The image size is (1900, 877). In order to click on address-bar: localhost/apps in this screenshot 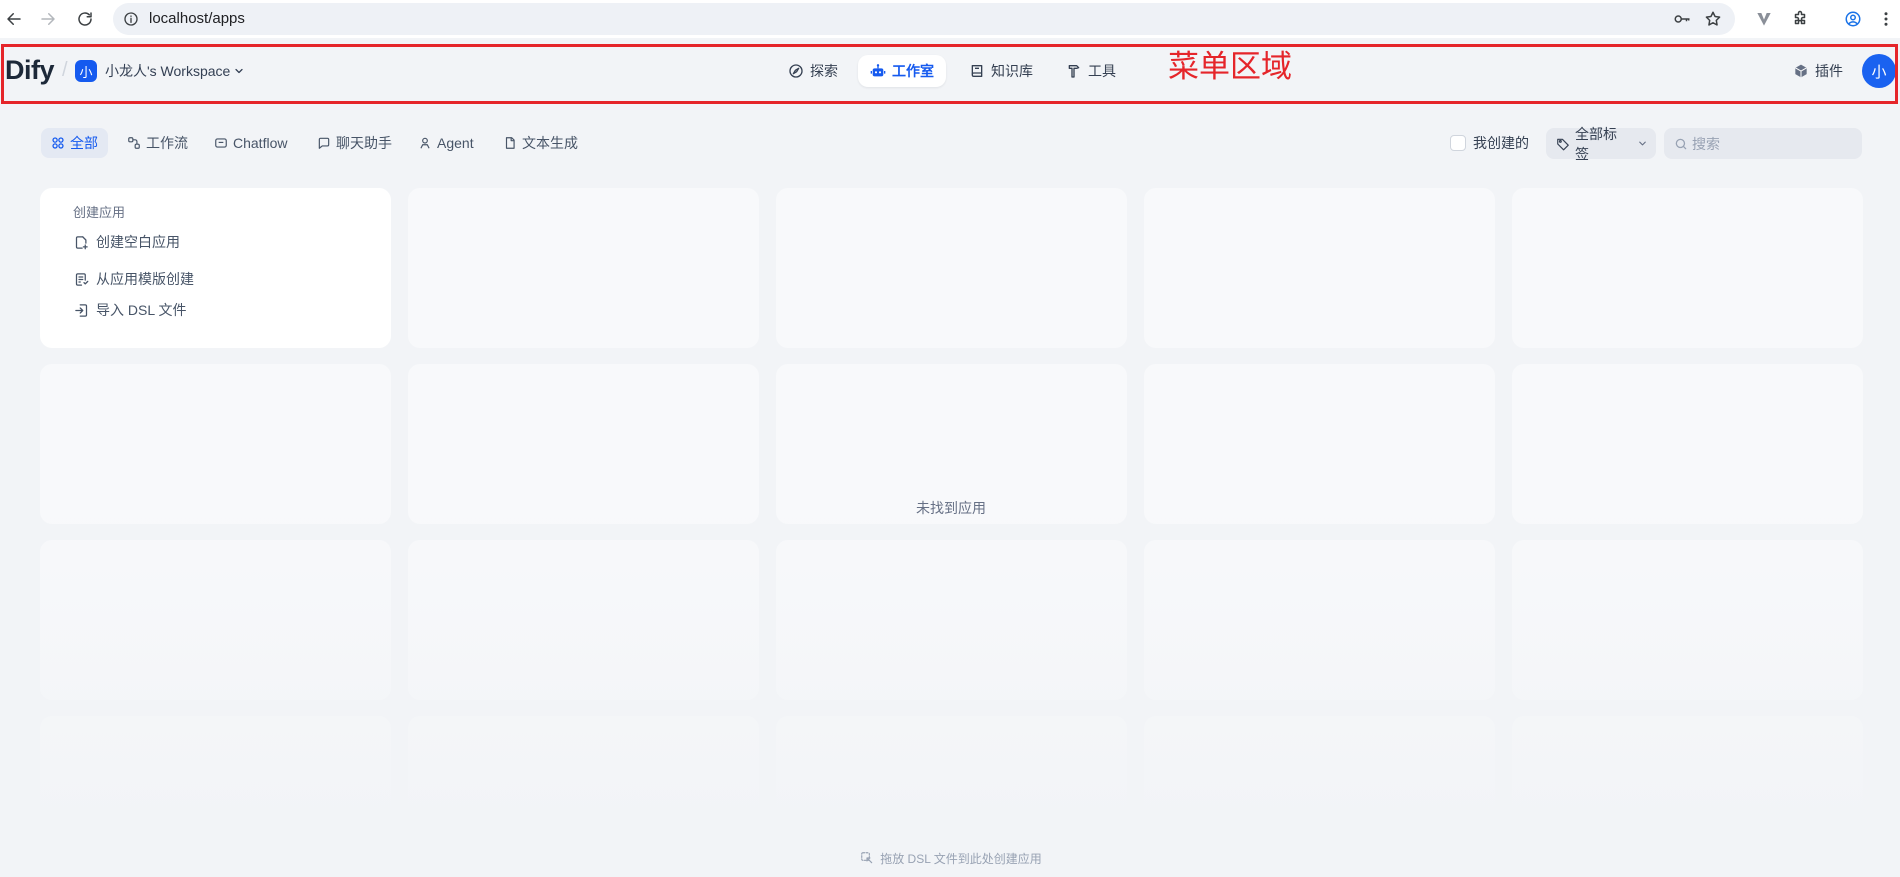, I will do `click(924, 19)`.